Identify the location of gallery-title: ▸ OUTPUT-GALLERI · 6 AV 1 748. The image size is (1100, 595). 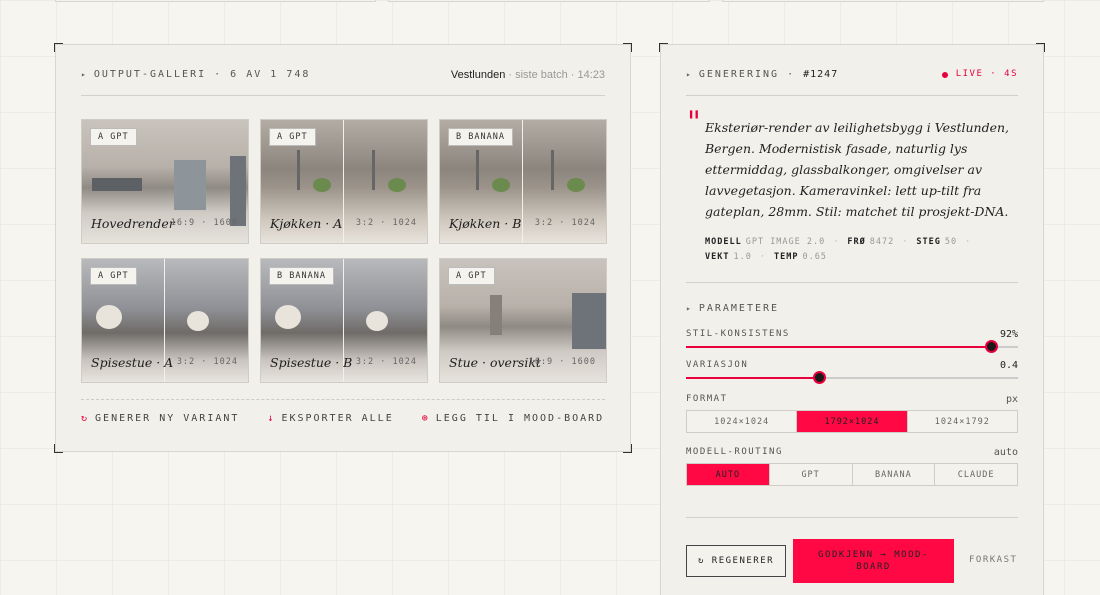
(196, 74).